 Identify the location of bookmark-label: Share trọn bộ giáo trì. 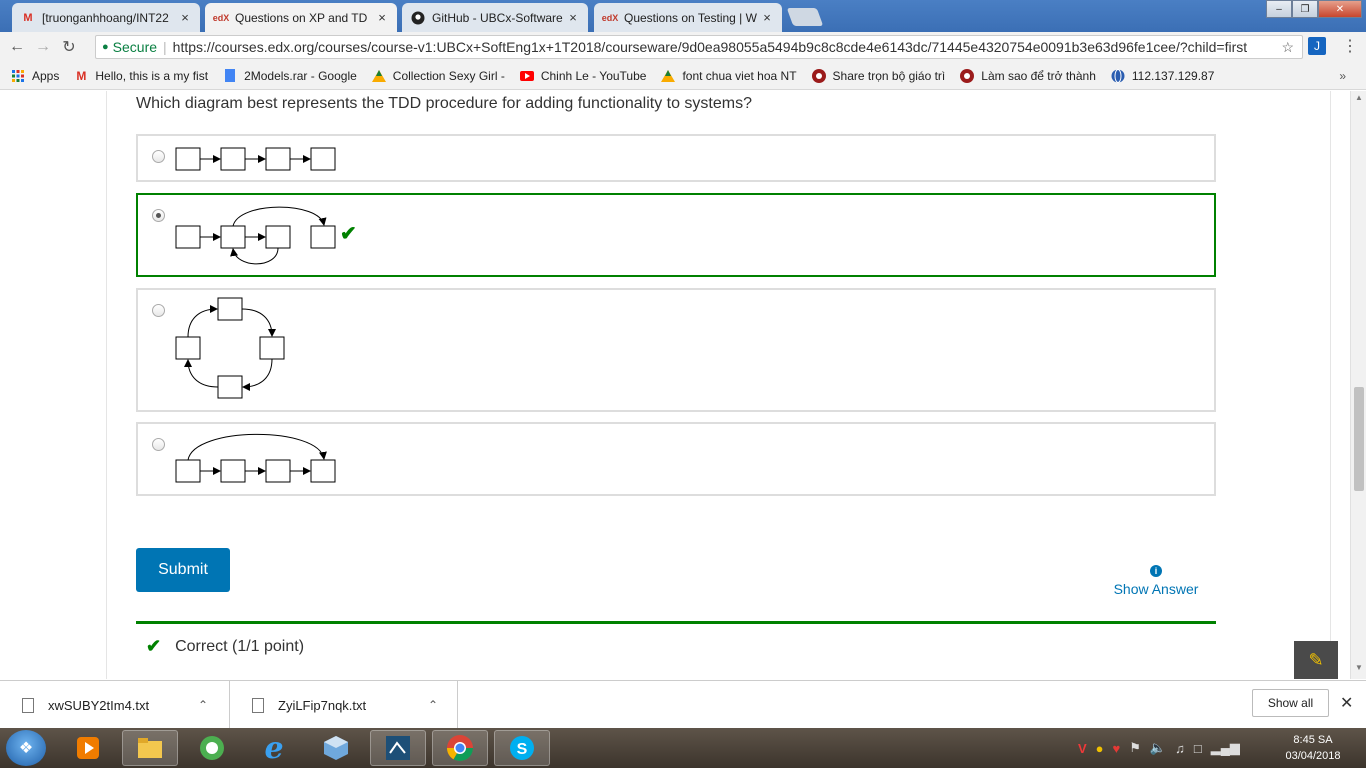
(889, 75).